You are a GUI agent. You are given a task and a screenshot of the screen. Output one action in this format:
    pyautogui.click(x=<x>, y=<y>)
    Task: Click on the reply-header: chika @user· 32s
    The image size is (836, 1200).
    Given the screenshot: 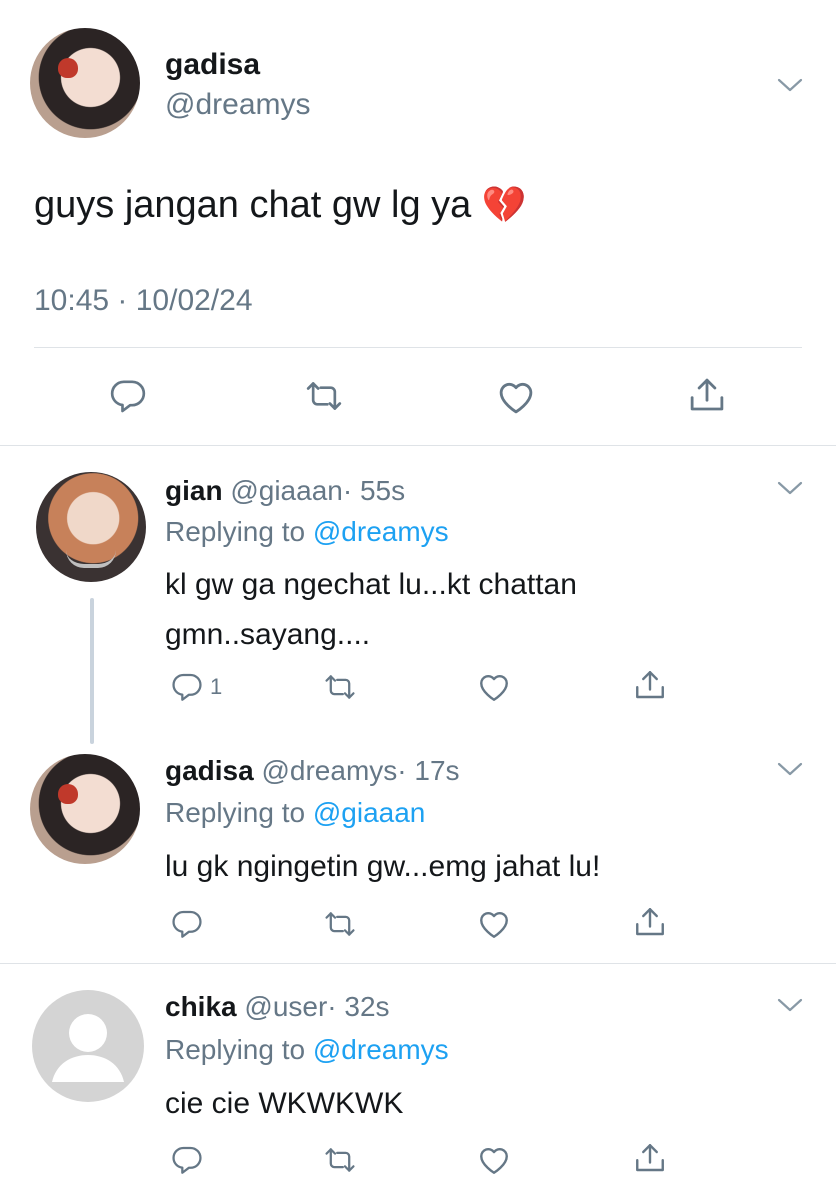 What is the action you would take?
    pyautogui.click(x=277, y=1007)
    